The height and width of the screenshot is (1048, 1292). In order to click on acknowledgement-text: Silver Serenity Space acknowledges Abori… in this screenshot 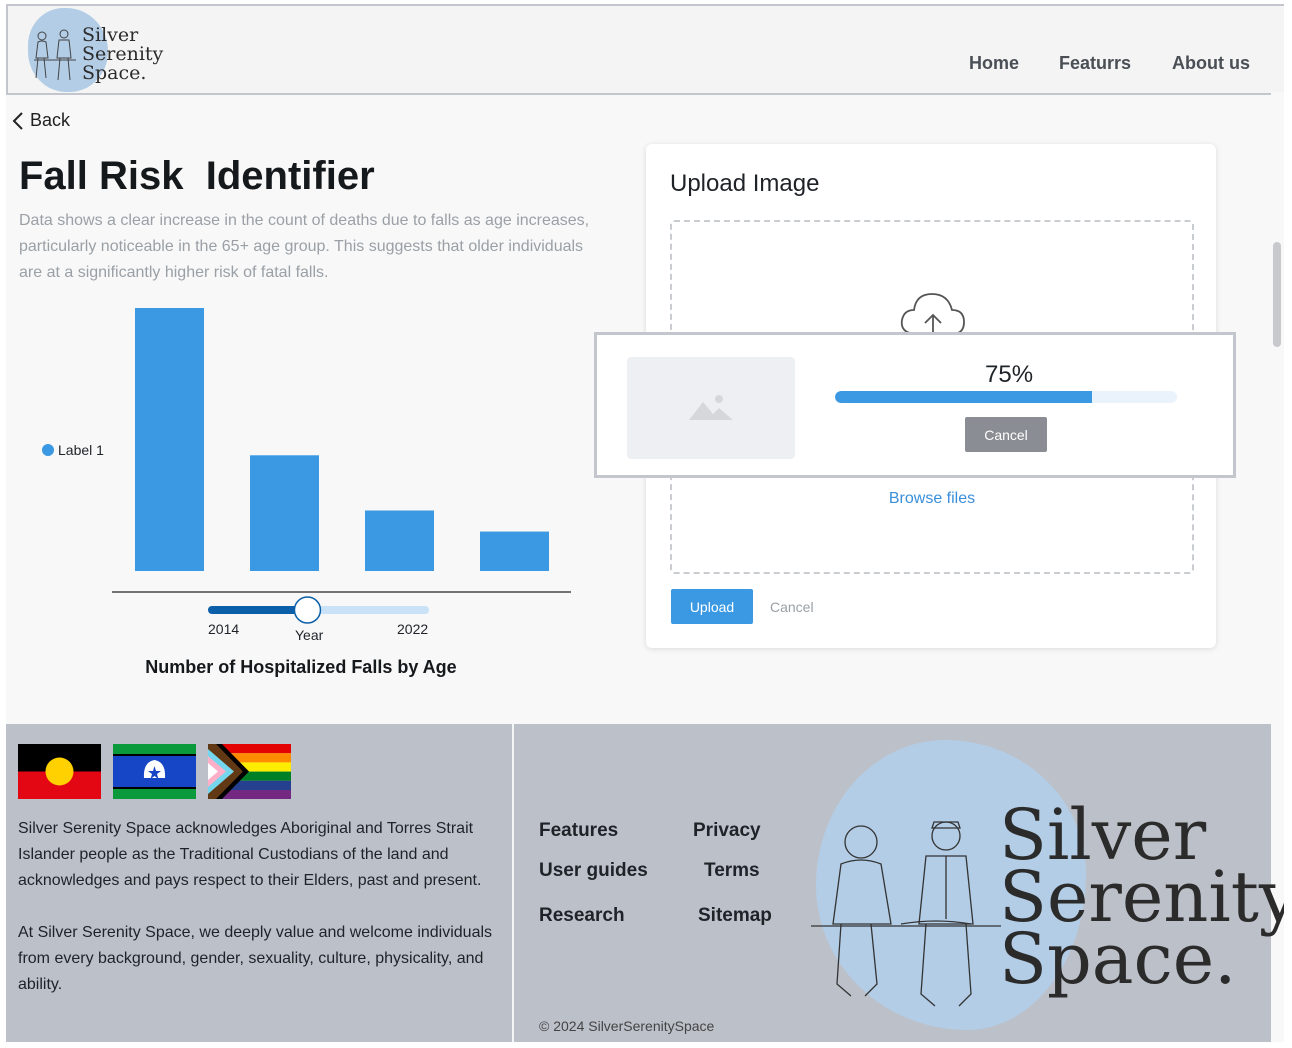, I will do `click(268, 907)`.